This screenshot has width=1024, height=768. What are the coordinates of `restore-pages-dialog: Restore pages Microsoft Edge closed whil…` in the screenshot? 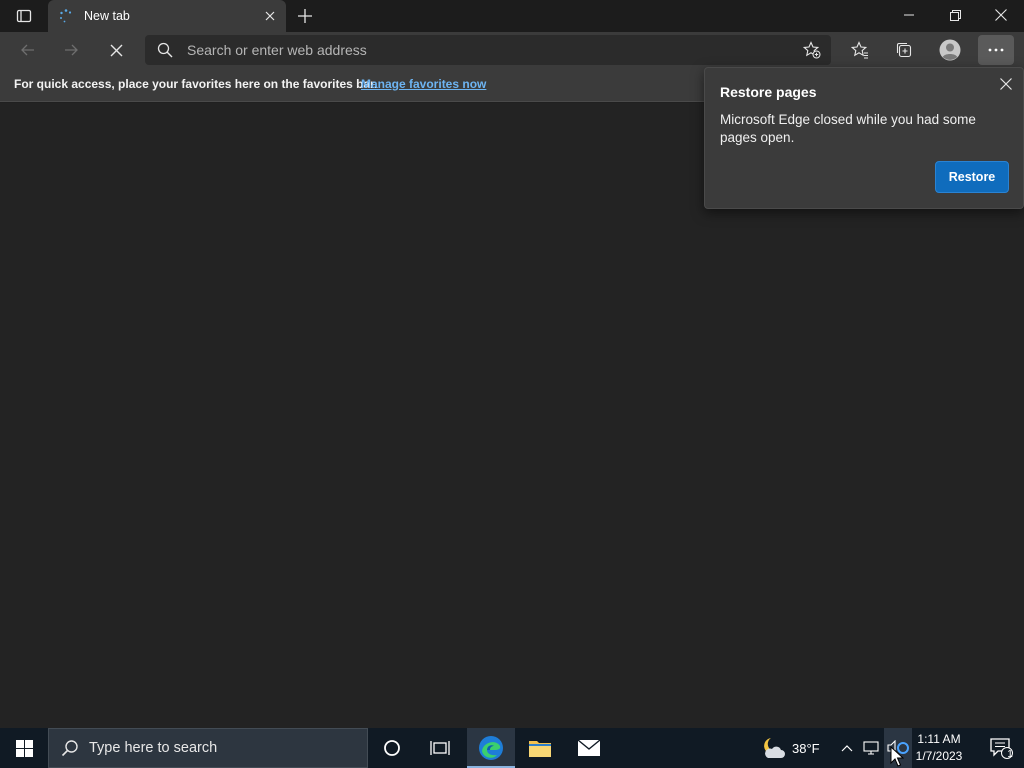 It's located at (864, 138).